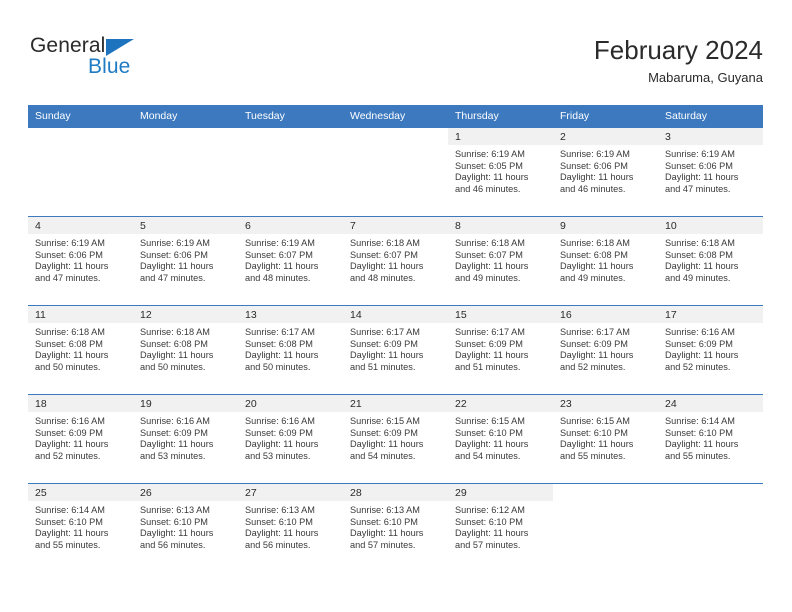 The width and height of the screenshot is (792, 612). Describe the element at coordinates (185, 403) in the screenshot. I see `day-number: 19` at that location.